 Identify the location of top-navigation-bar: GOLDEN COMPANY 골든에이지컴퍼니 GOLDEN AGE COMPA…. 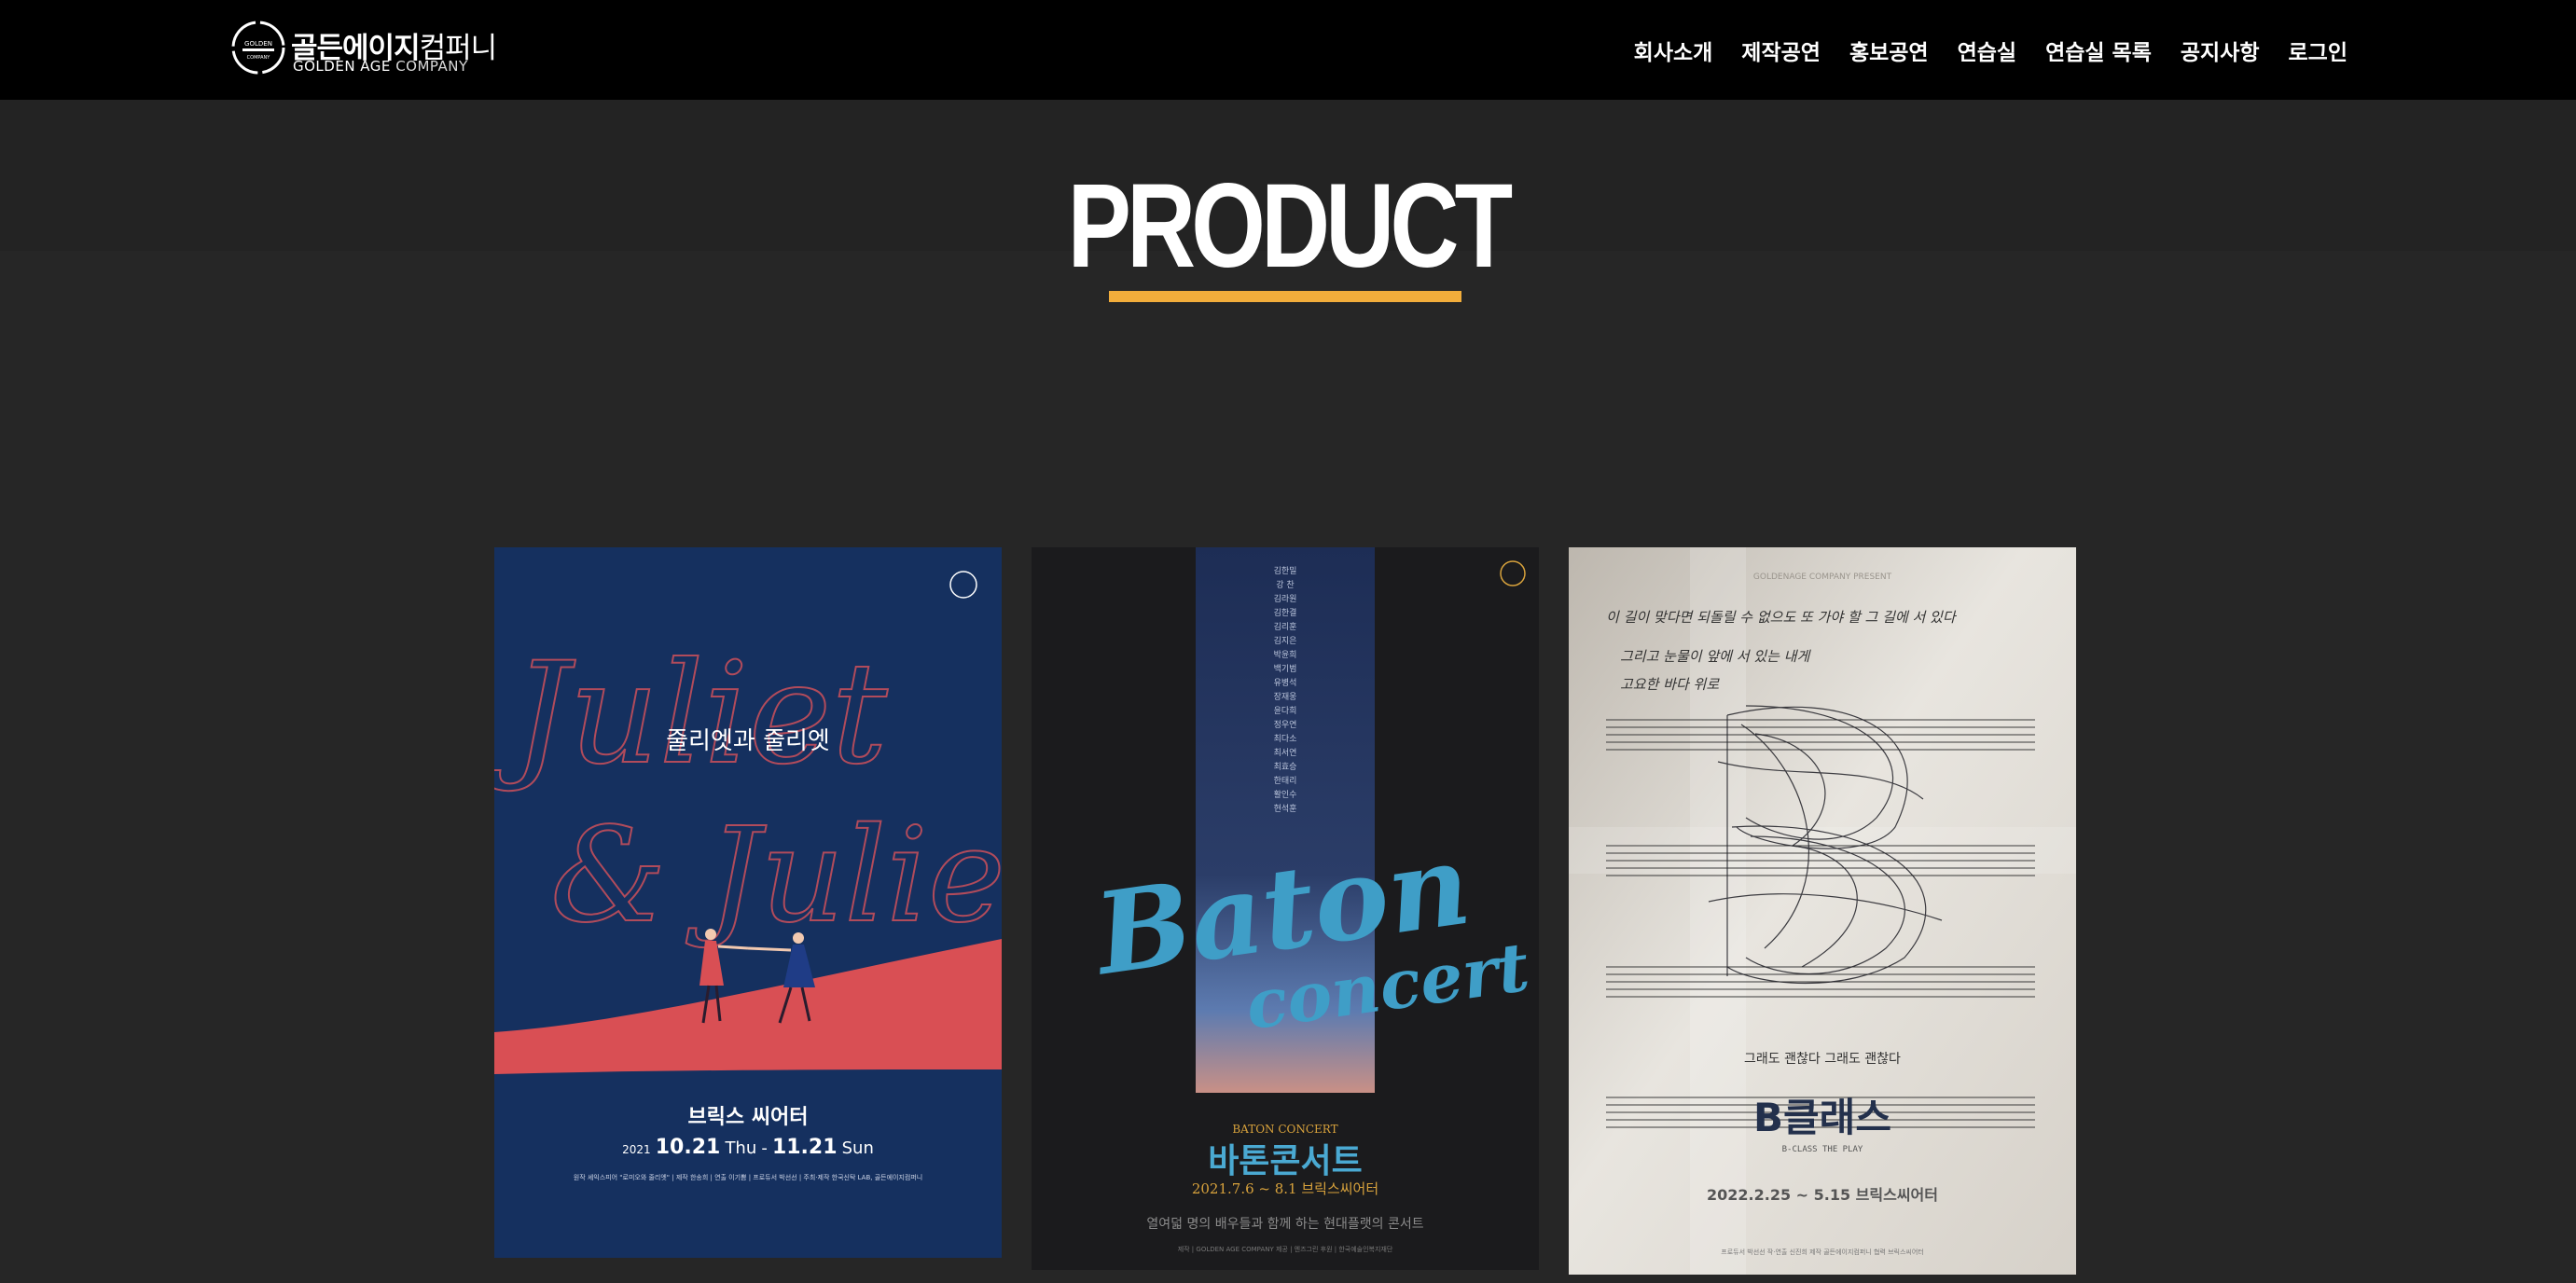
(1288, 50).